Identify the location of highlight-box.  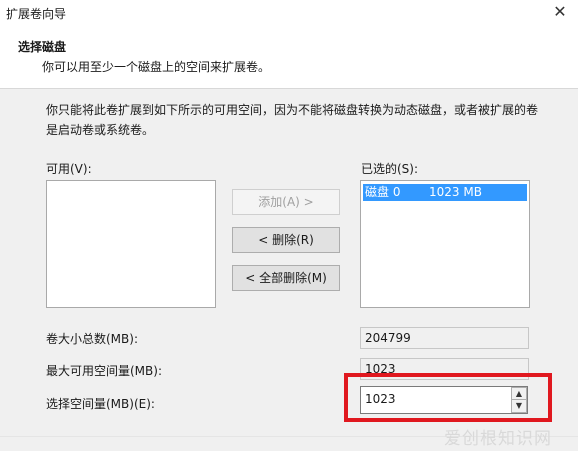
(448, 397).